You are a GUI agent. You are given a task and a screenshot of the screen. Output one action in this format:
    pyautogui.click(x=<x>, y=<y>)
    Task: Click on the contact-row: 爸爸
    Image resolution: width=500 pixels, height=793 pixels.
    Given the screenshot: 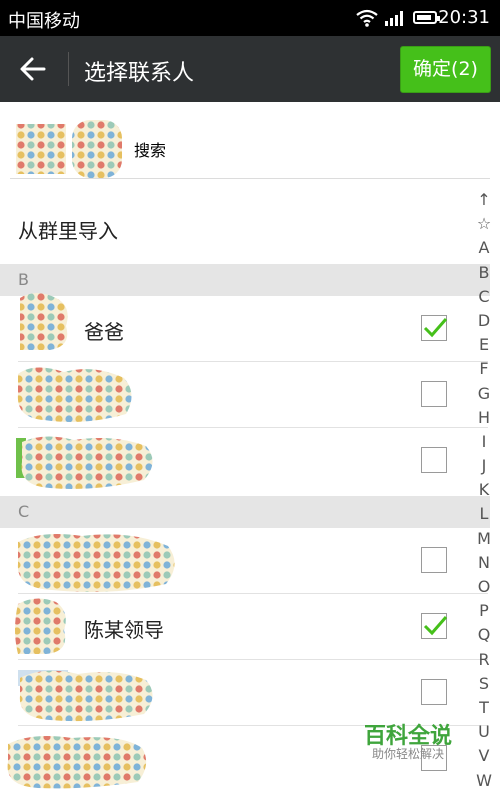 What is the action you would take?
    pyautogui.click(x=245, y=327)
    